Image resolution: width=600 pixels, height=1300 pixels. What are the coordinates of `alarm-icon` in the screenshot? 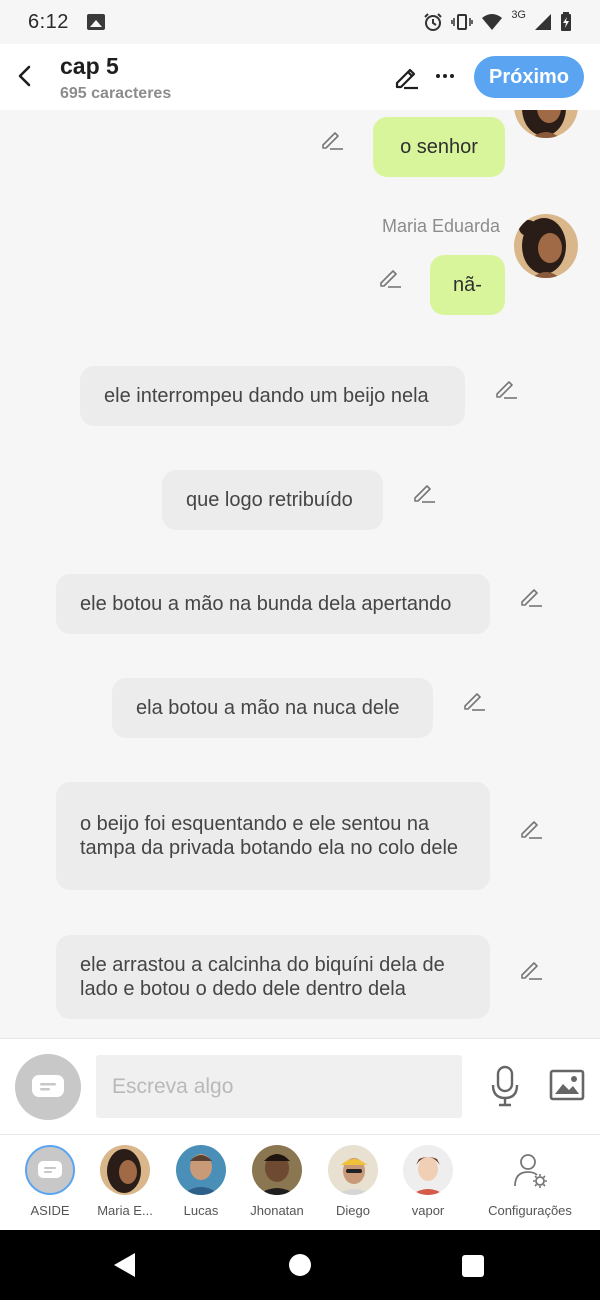 It's located at (433, 22).